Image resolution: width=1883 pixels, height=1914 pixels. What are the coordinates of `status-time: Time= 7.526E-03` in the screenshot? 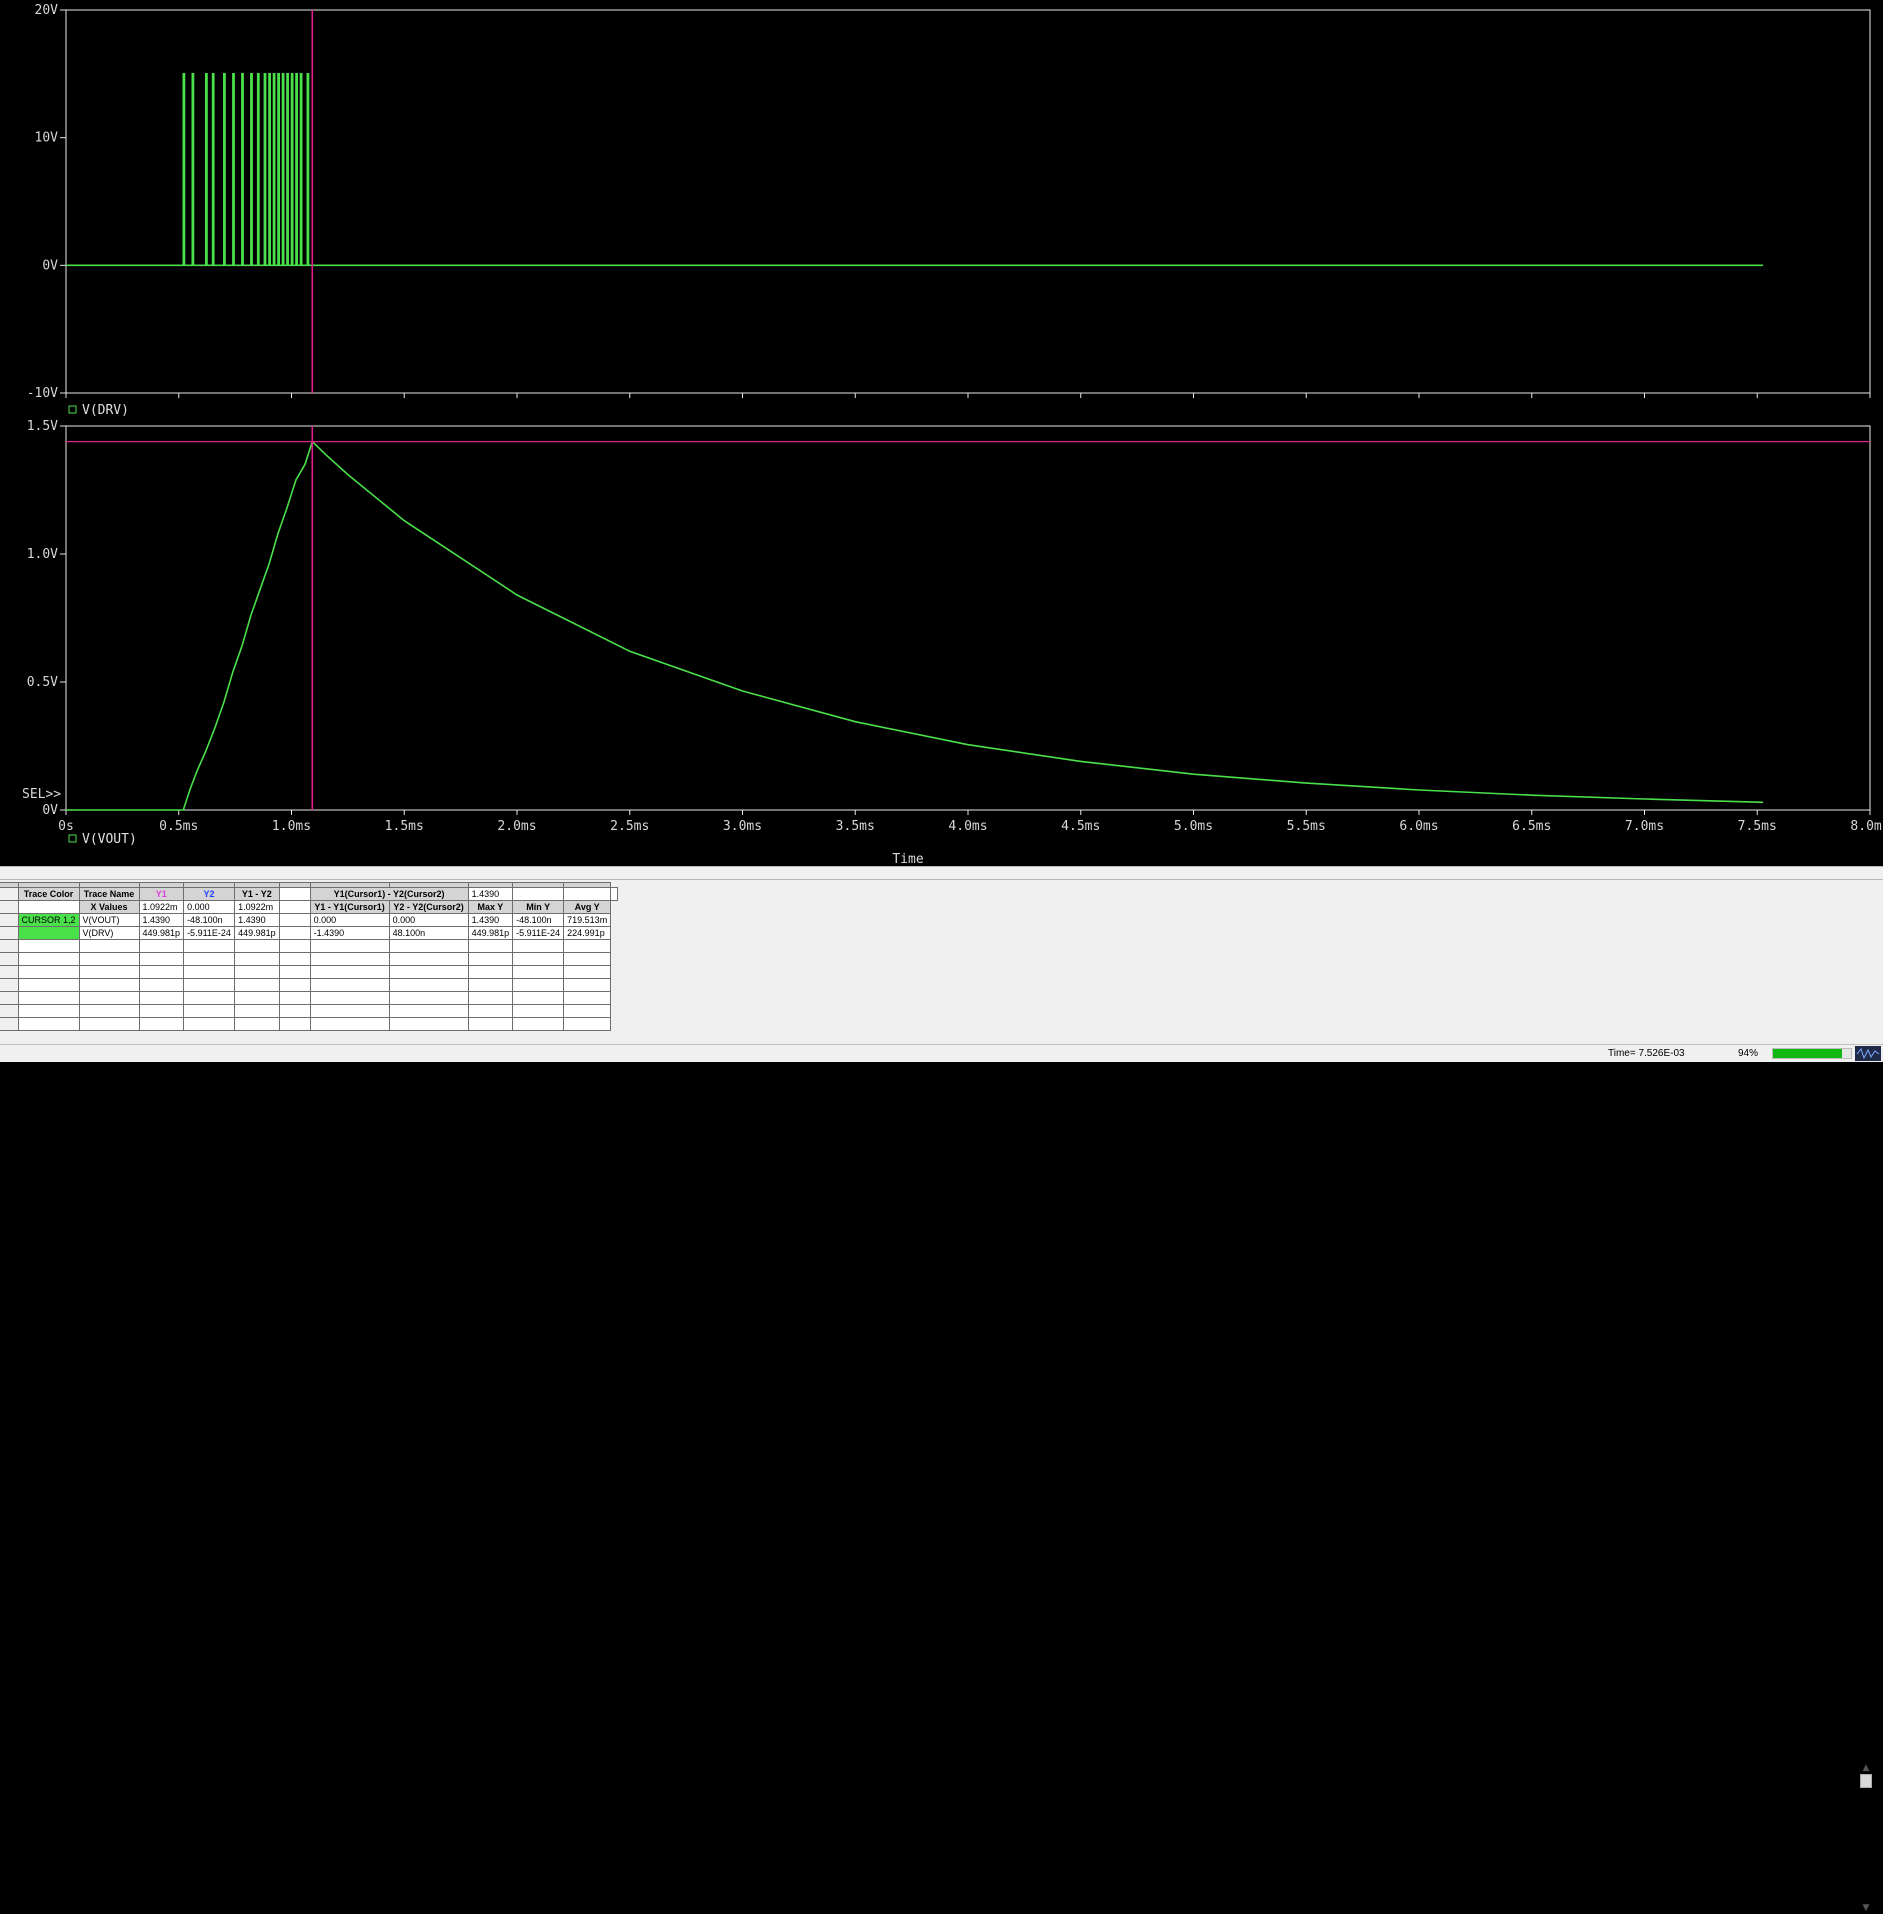 It's located at (1646, 1053).